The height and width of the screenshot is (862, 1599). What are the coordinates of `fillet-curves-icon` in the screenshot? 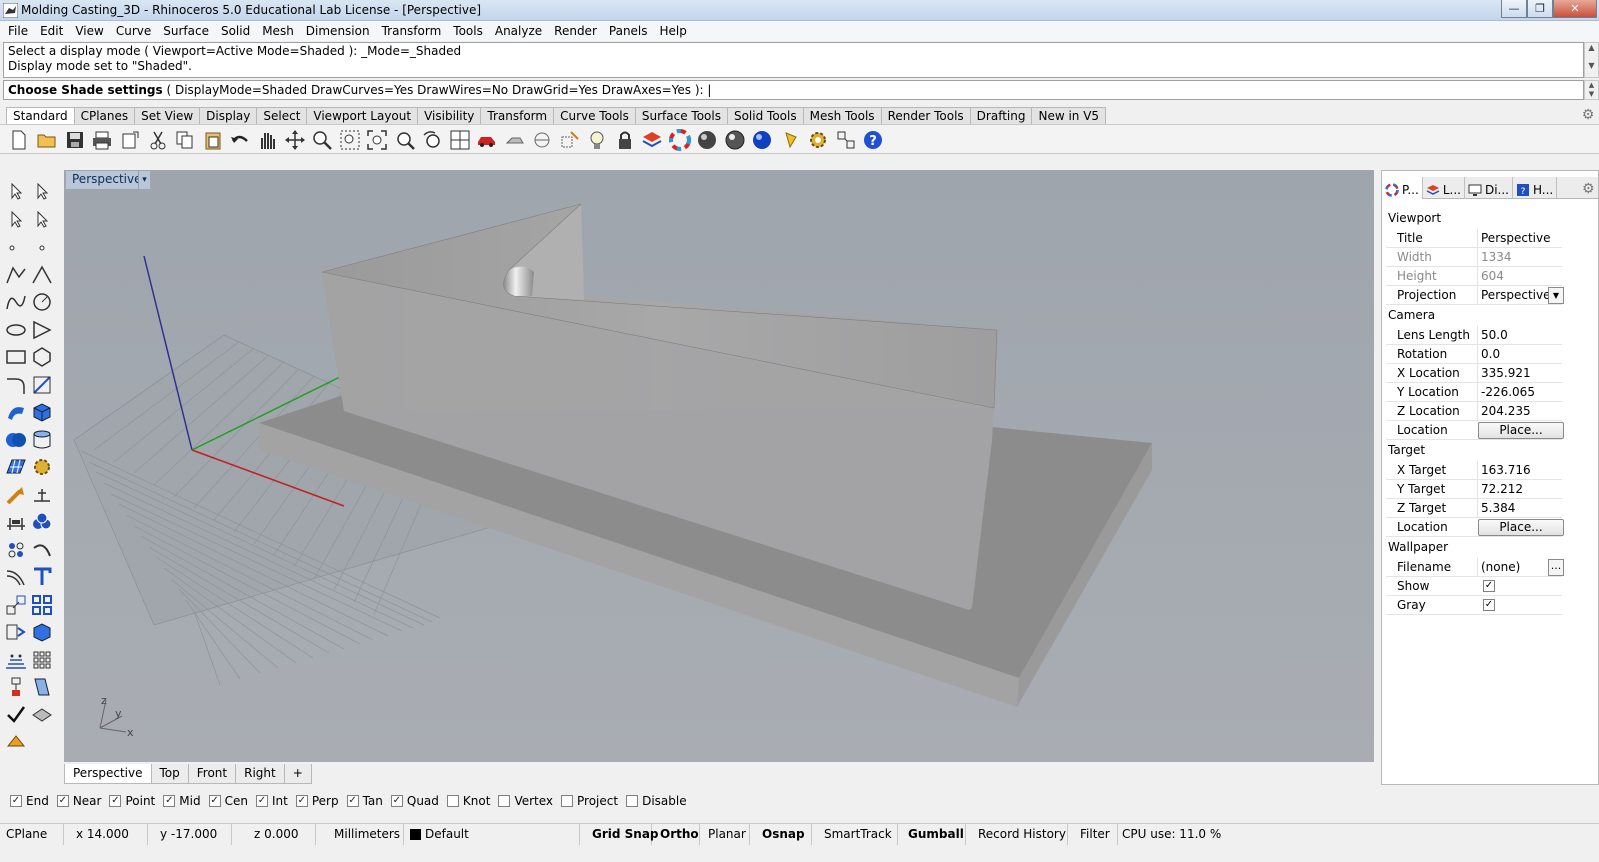 It's located at (16, 385).